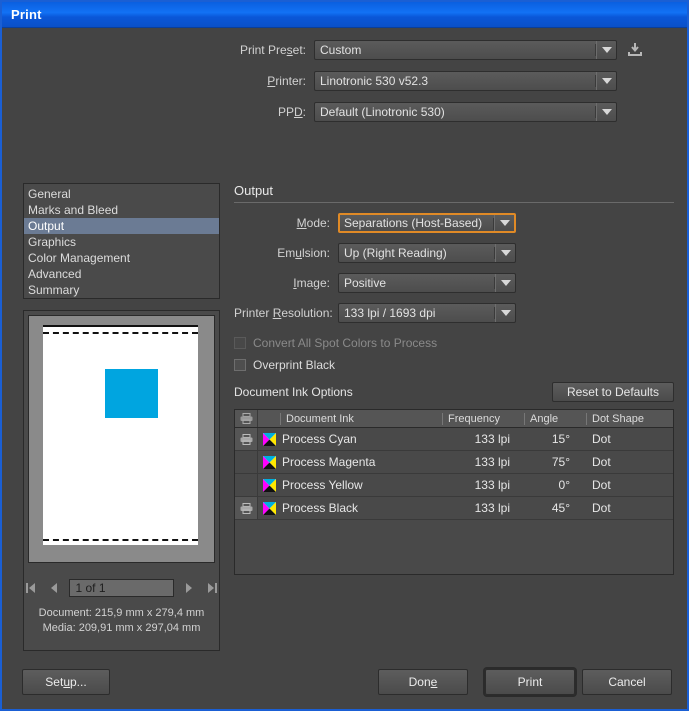  Describe the element at coordinates (530, 682) in the screenshot. I see `print-button: Print` at that location.